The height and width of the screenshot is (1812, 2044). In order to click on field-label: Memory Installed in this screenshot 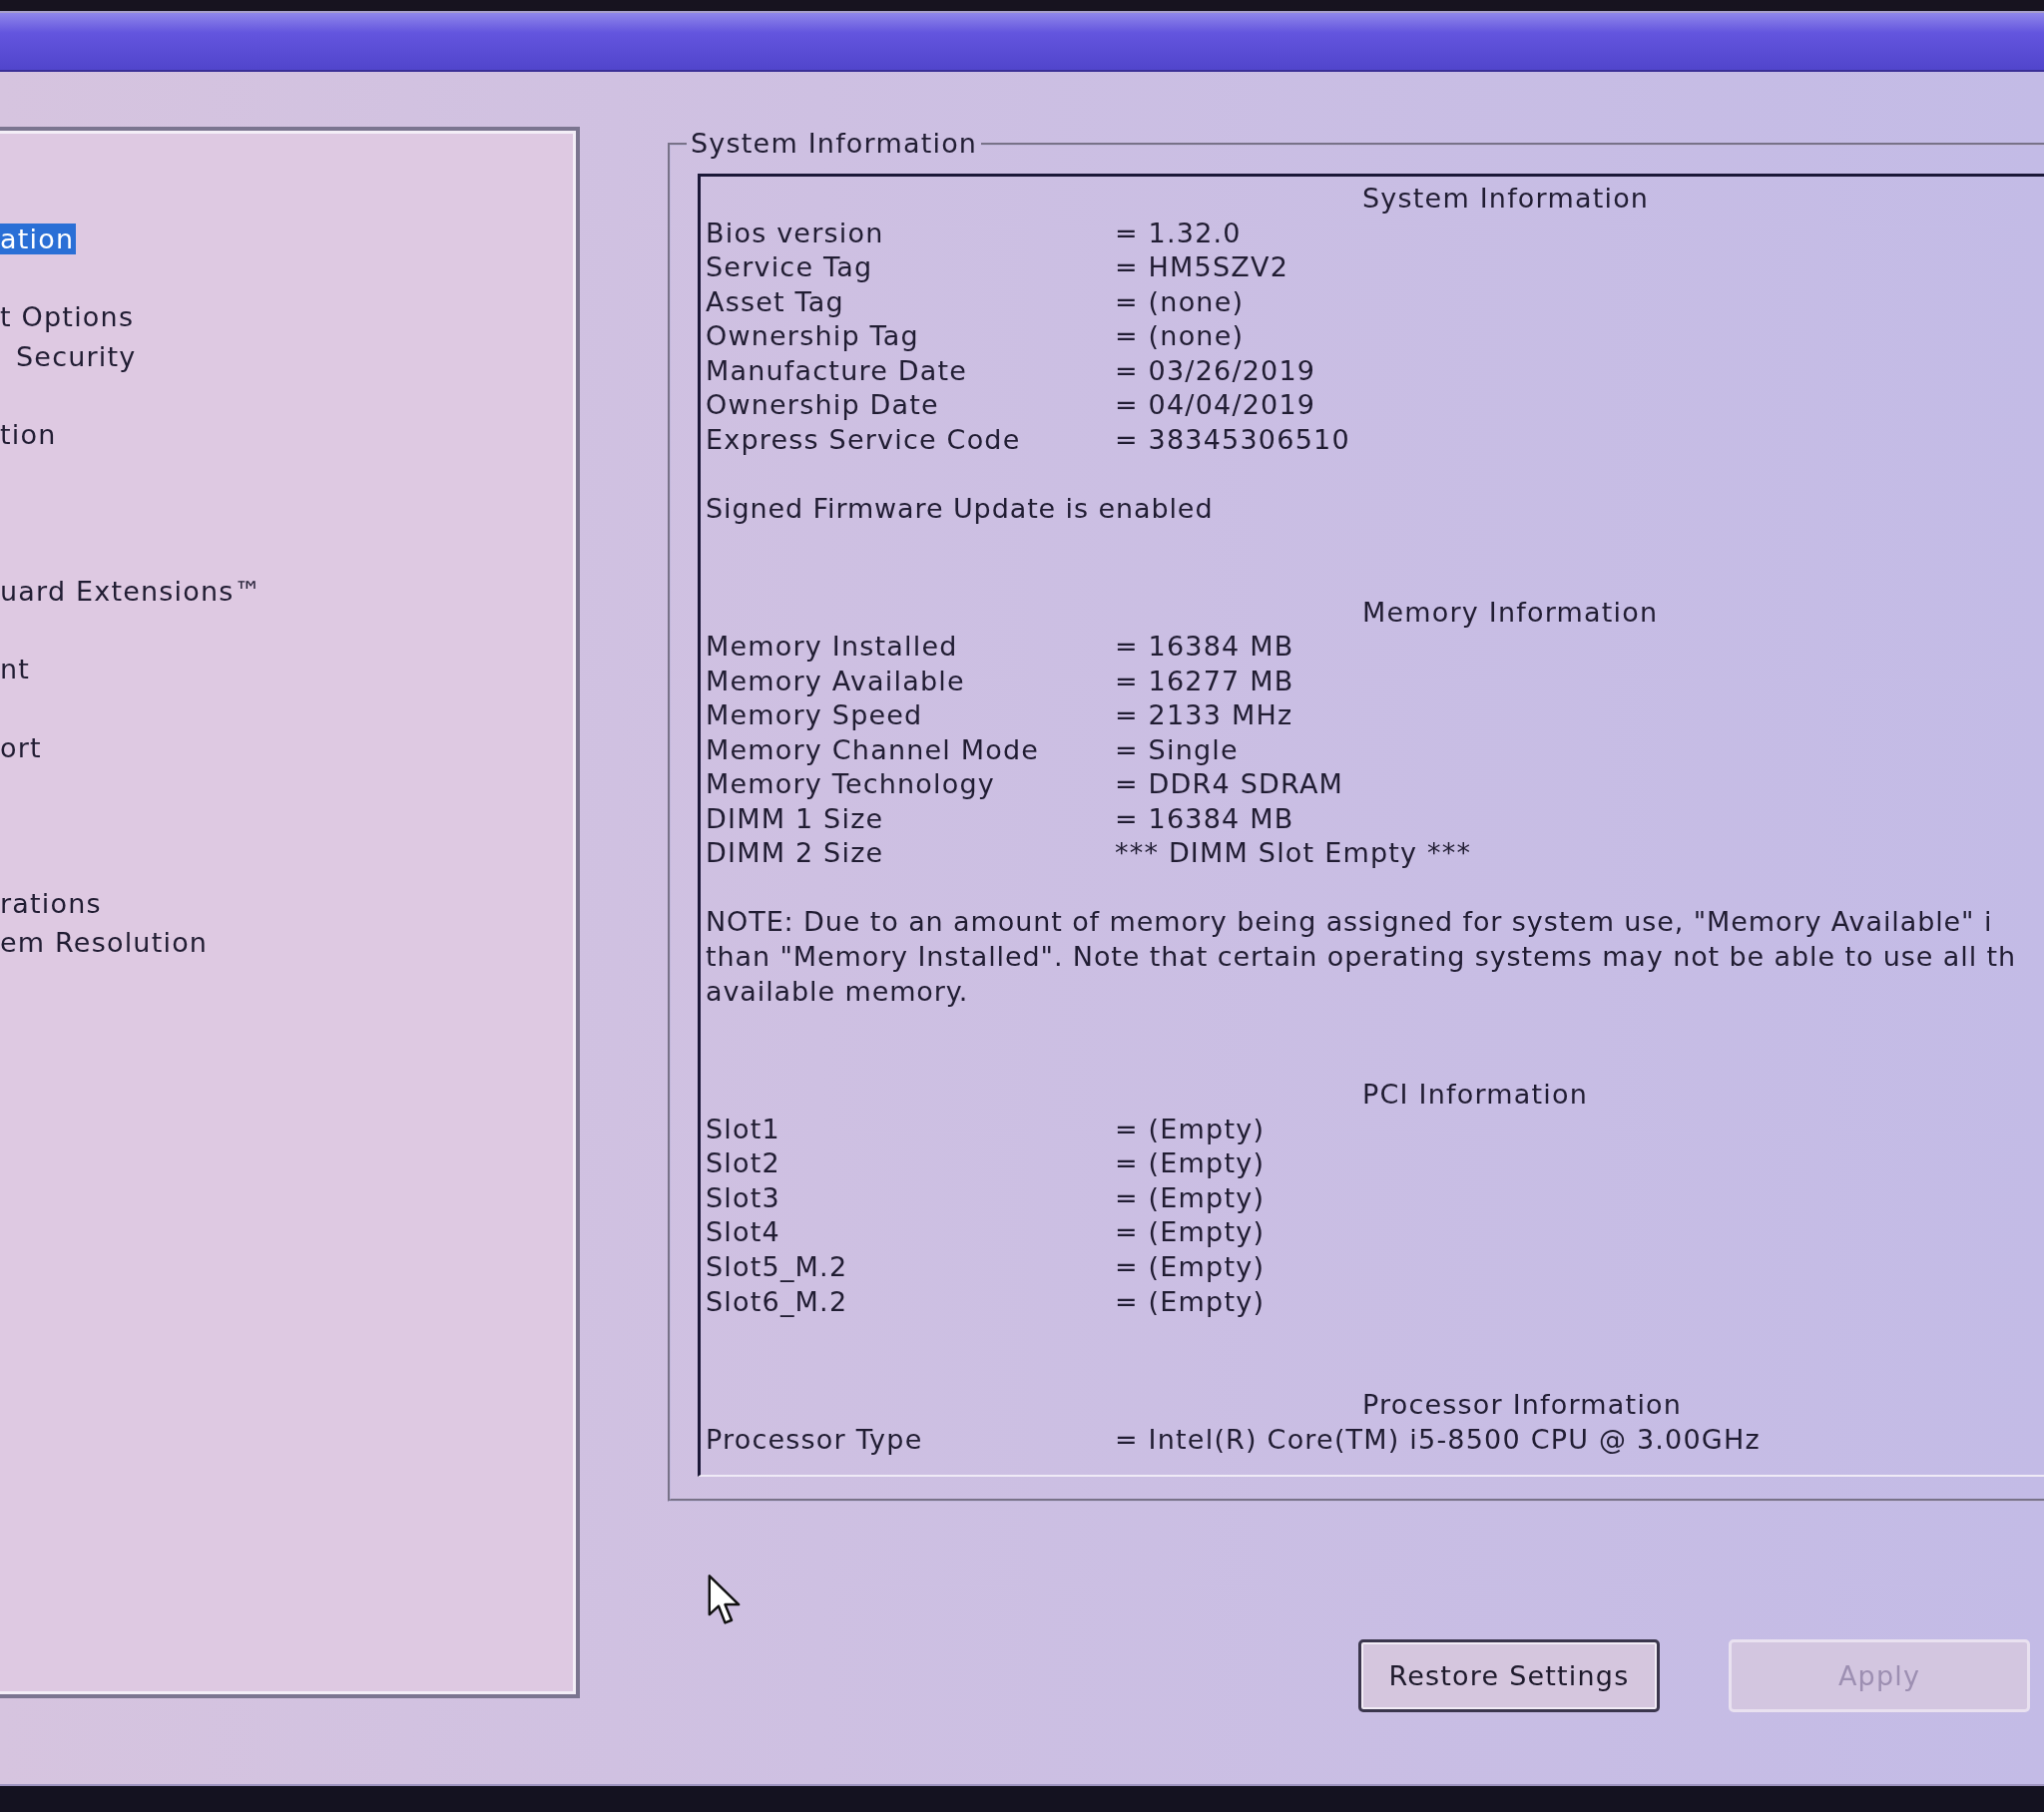, I will do `click(832, 647)`.